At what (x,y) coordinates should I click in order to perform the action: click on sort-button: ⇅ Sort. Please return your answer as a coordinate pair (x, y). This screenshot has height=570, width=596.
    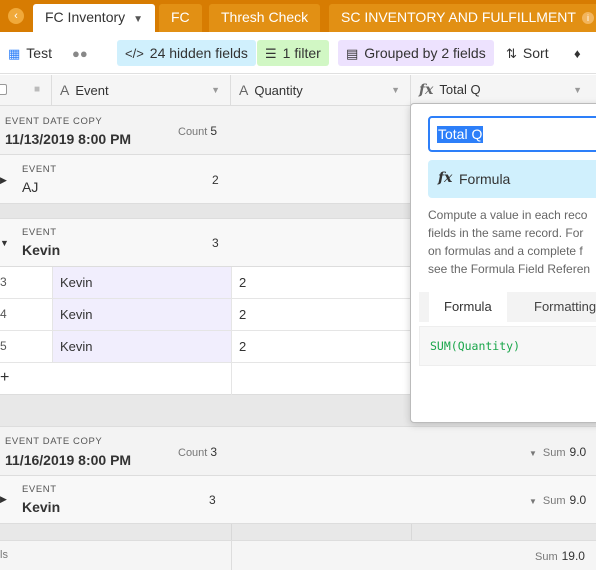
    Looking at the image, I should click on (527, 53).